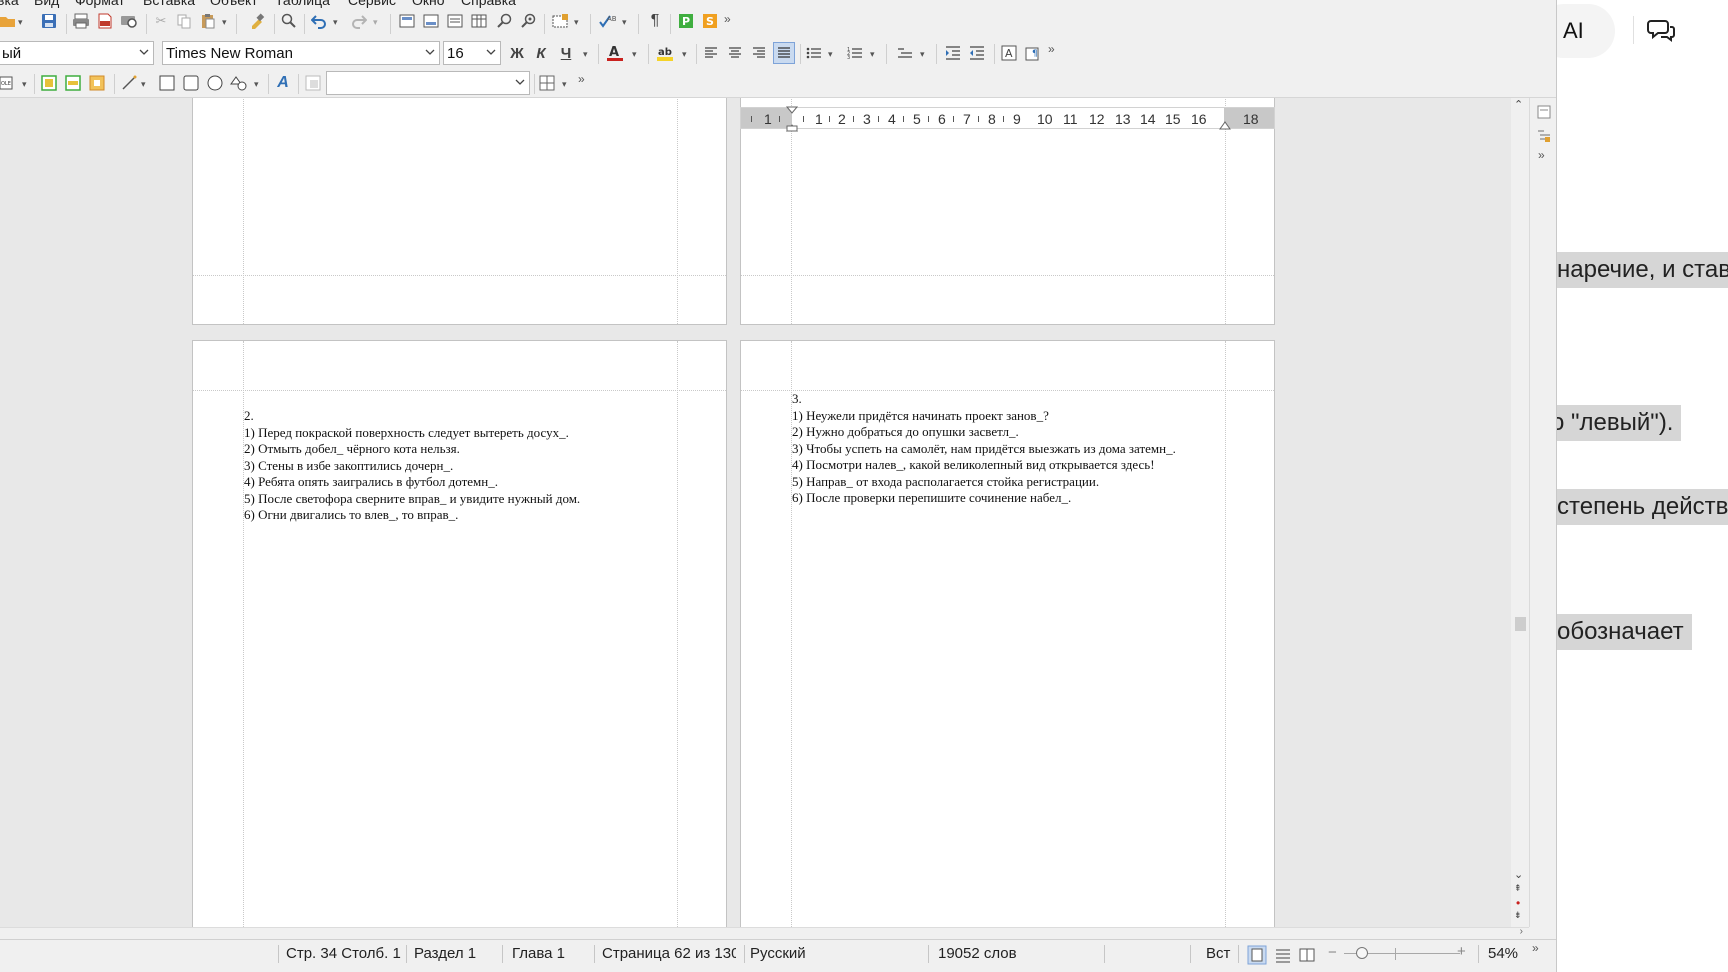 The height and width of the screenshot is (972, 1728). Describe the element at coordinates (46, 4) in the screenshot. I see `menu-view: Вид` at that location.